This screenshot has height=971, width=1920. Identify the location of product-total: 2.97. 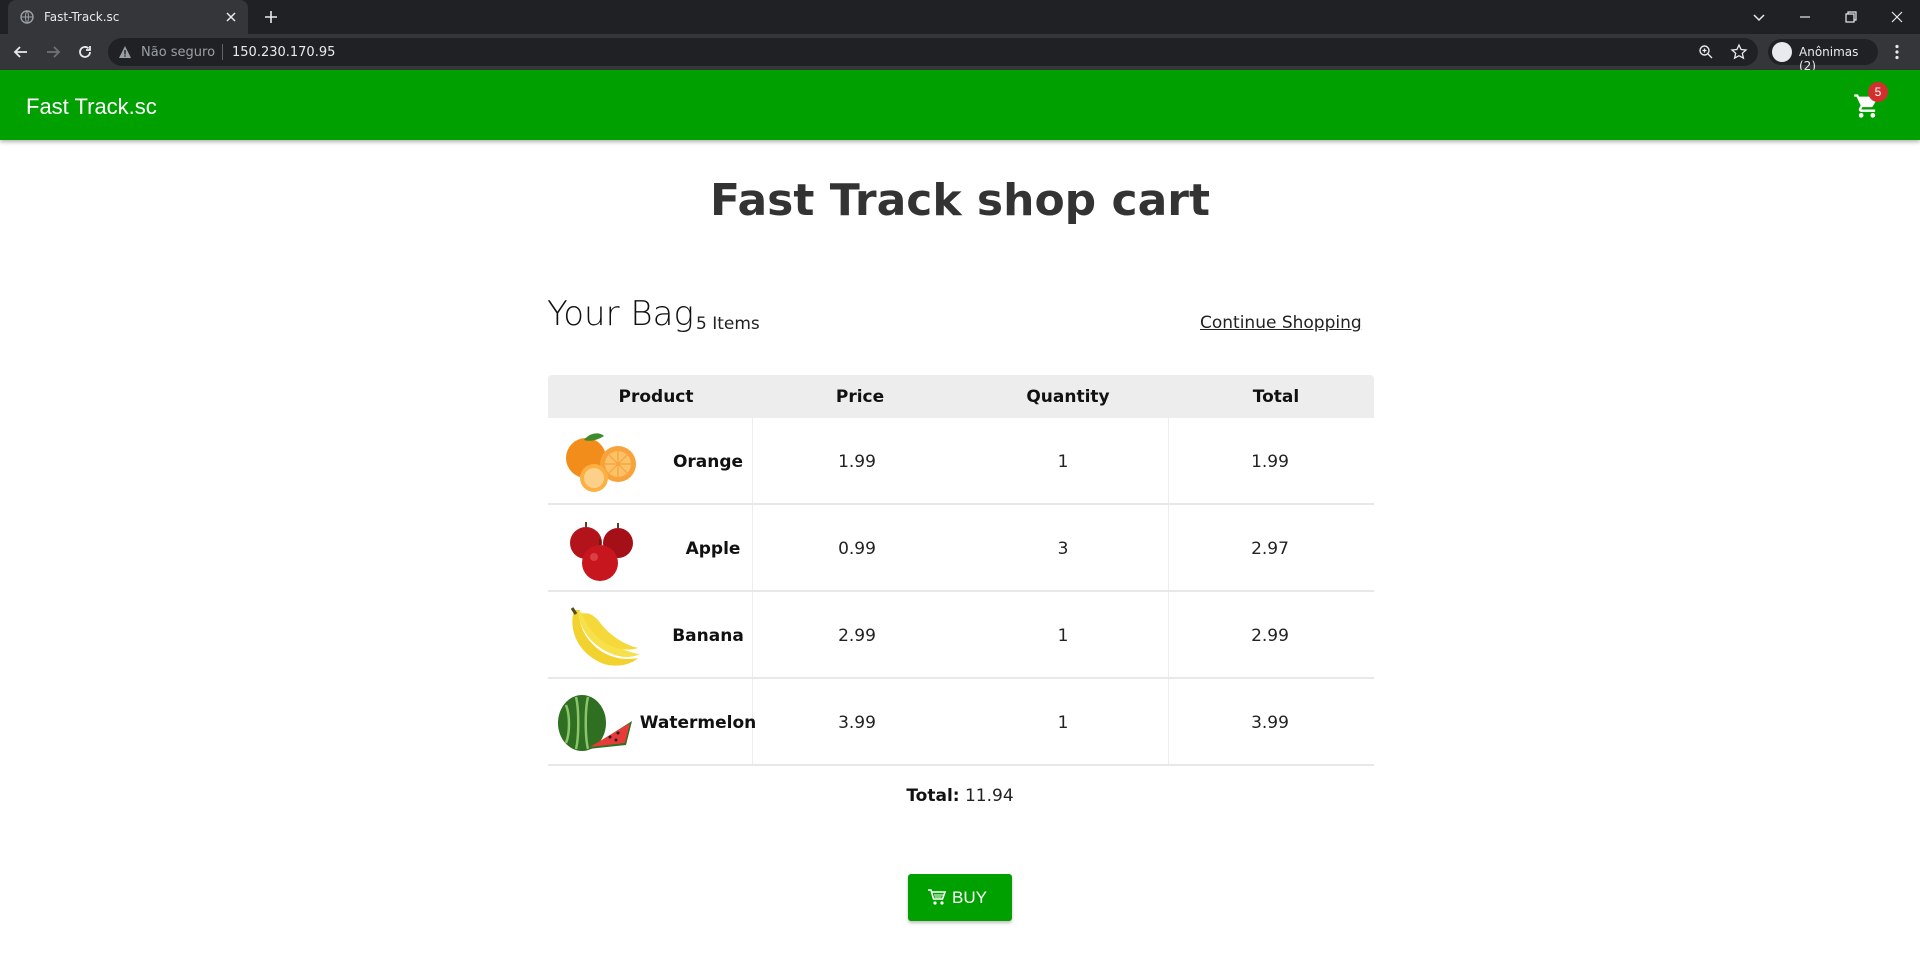
(1270, 549).